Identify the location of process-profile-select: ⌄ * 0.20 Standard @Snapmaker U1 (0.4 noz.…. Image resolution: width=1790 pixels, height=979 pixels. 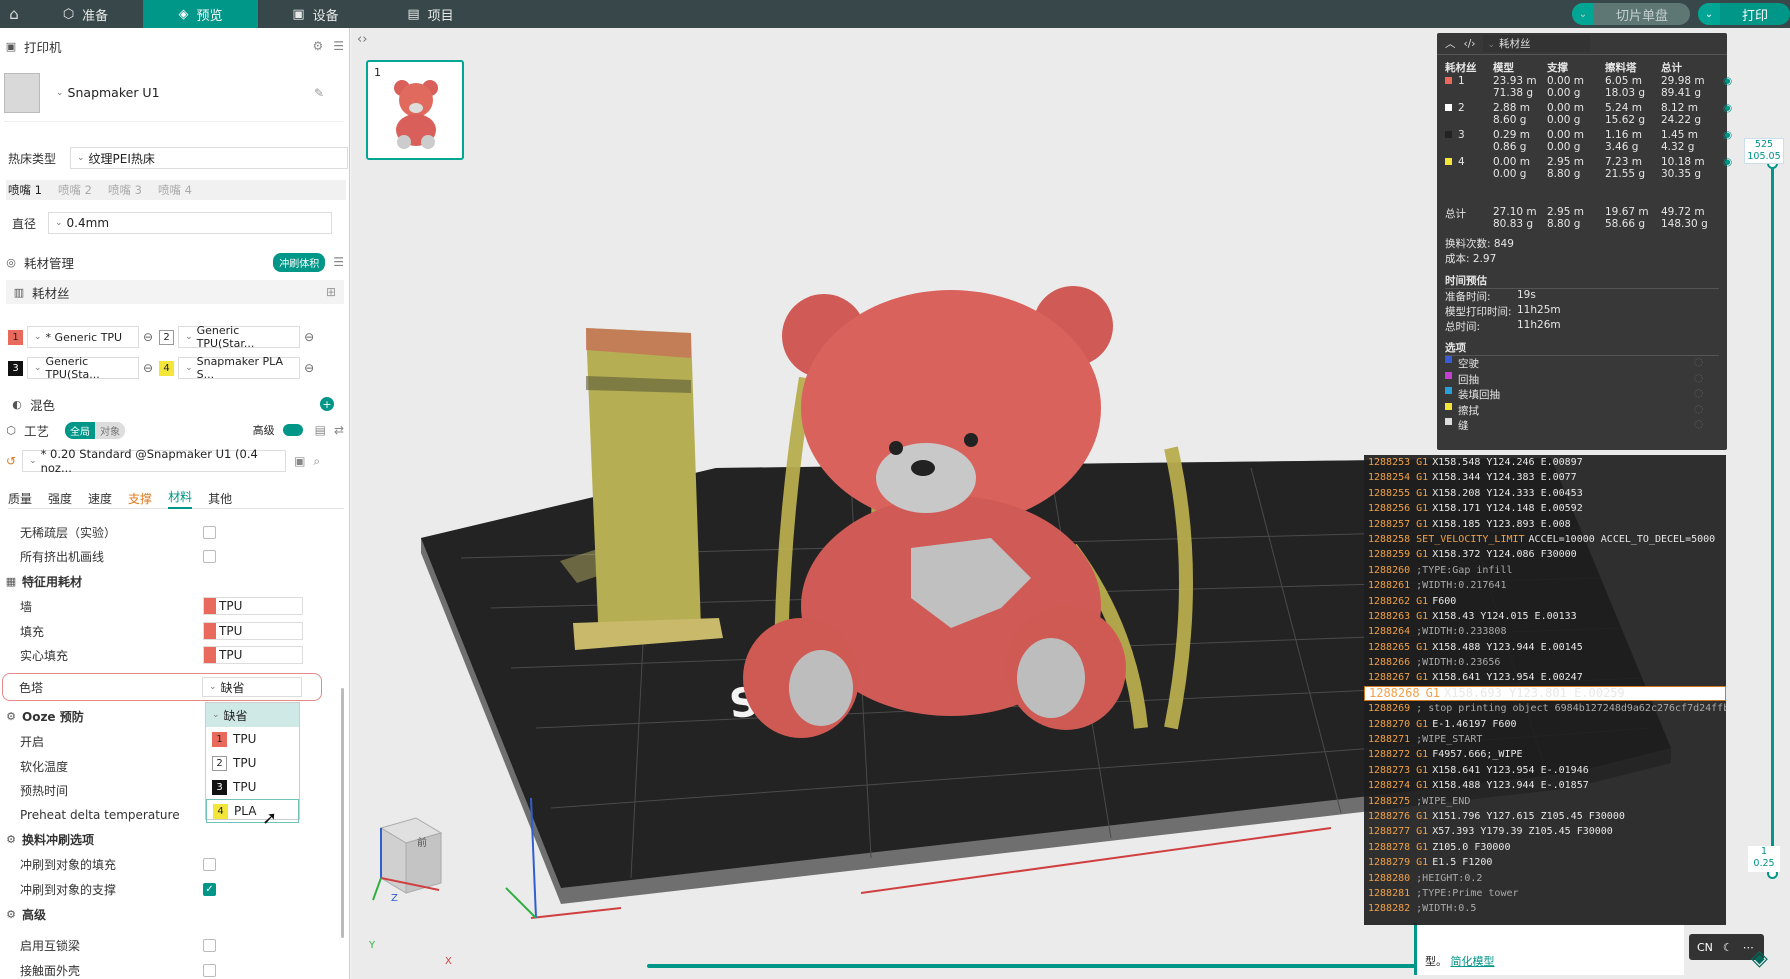
(154, 461).